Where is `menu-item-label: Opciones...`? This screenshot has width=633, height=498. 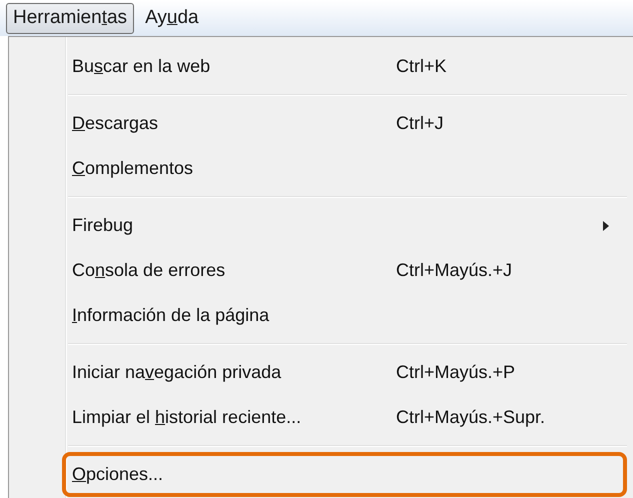
menu-item-label: Opciones... is located at coordinates (118, 474).